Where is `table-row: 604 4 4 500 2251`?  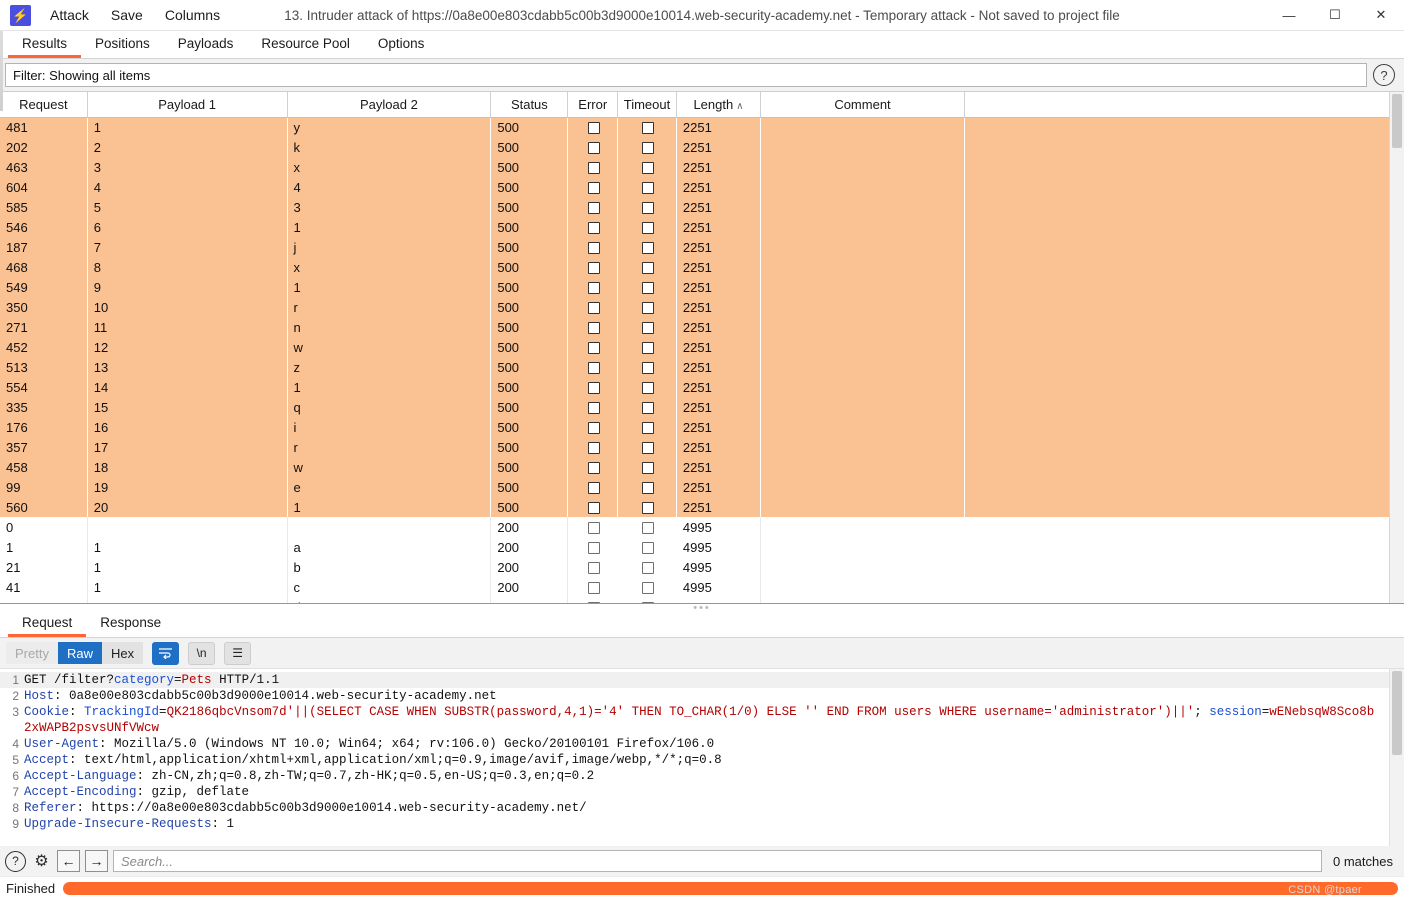 table-row: 604 4 4 500 2251 is located at coordinates (694, 187).